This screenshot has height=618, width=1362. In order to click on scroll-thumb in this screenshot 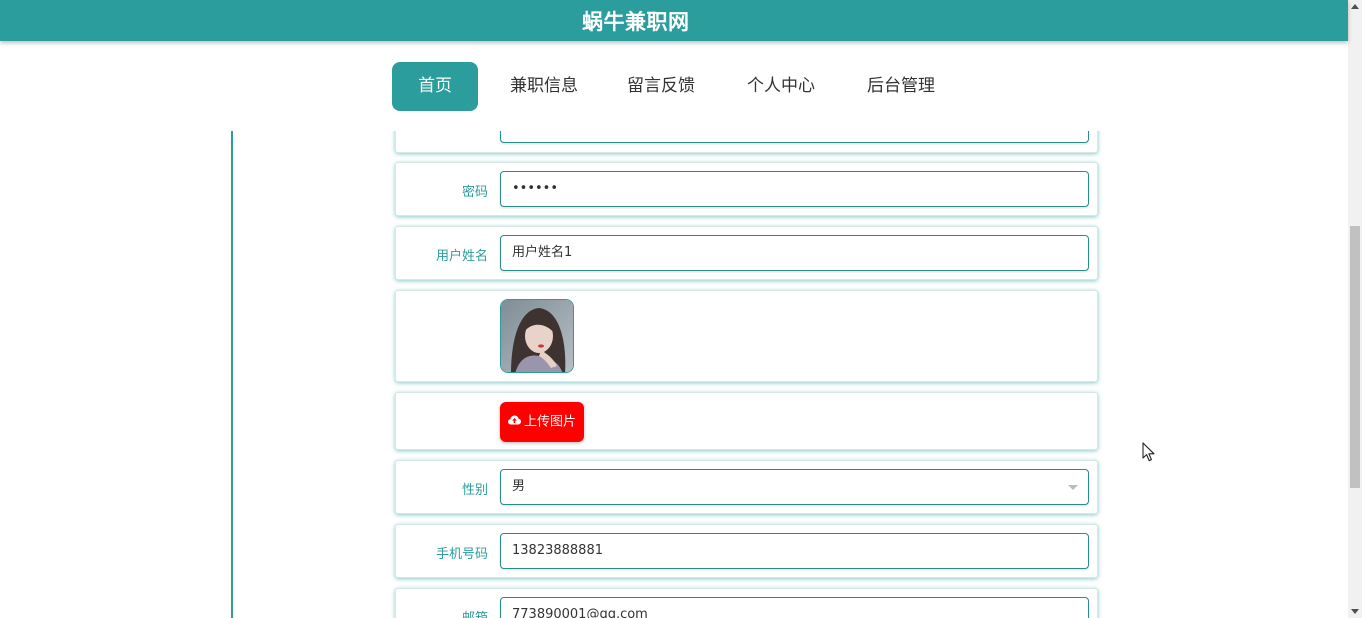, I will do `click(1355, 357)`.